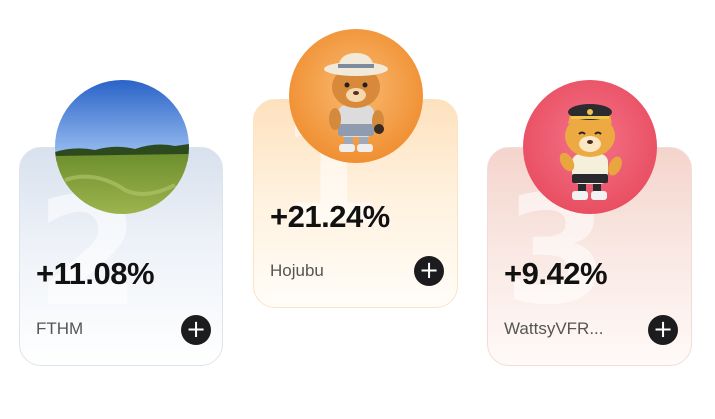  Describe the element at coordinates (356, 96) in the screenshot. I see `avatar-bear-mascot-sunhat` at that location.